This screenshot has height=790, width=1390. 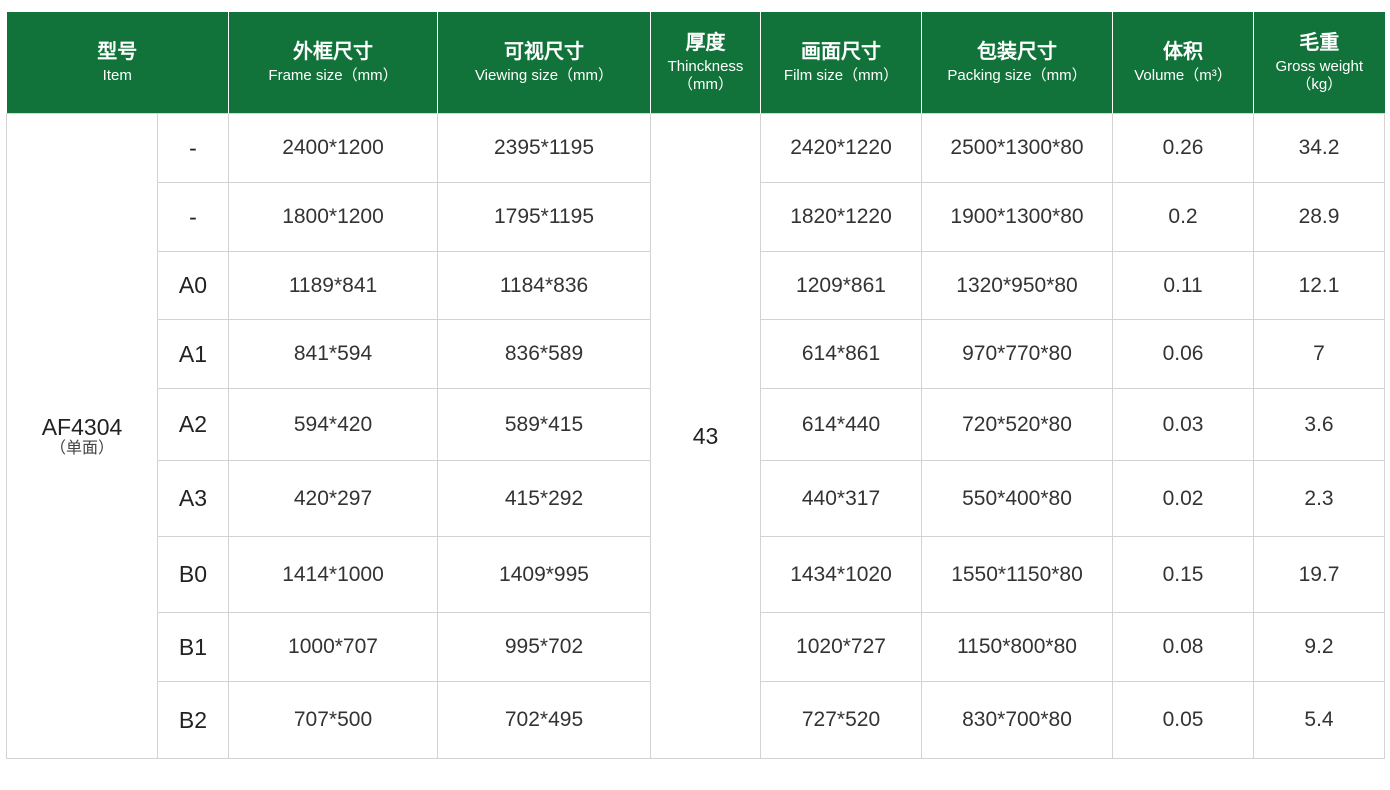 I want to click on gross-weight-cell: 2.3, so click(x=1319, y=498).